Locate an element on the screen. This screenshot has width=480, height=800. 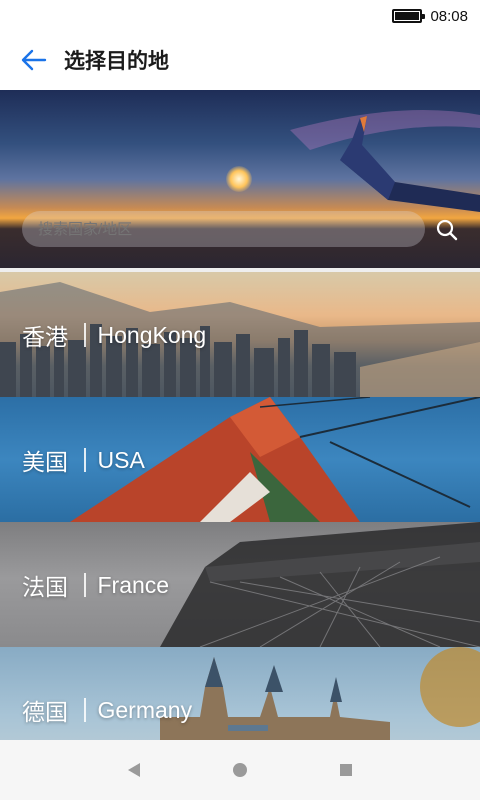
destination-label: 香港 HongKong is located at coordinates (114, 335).